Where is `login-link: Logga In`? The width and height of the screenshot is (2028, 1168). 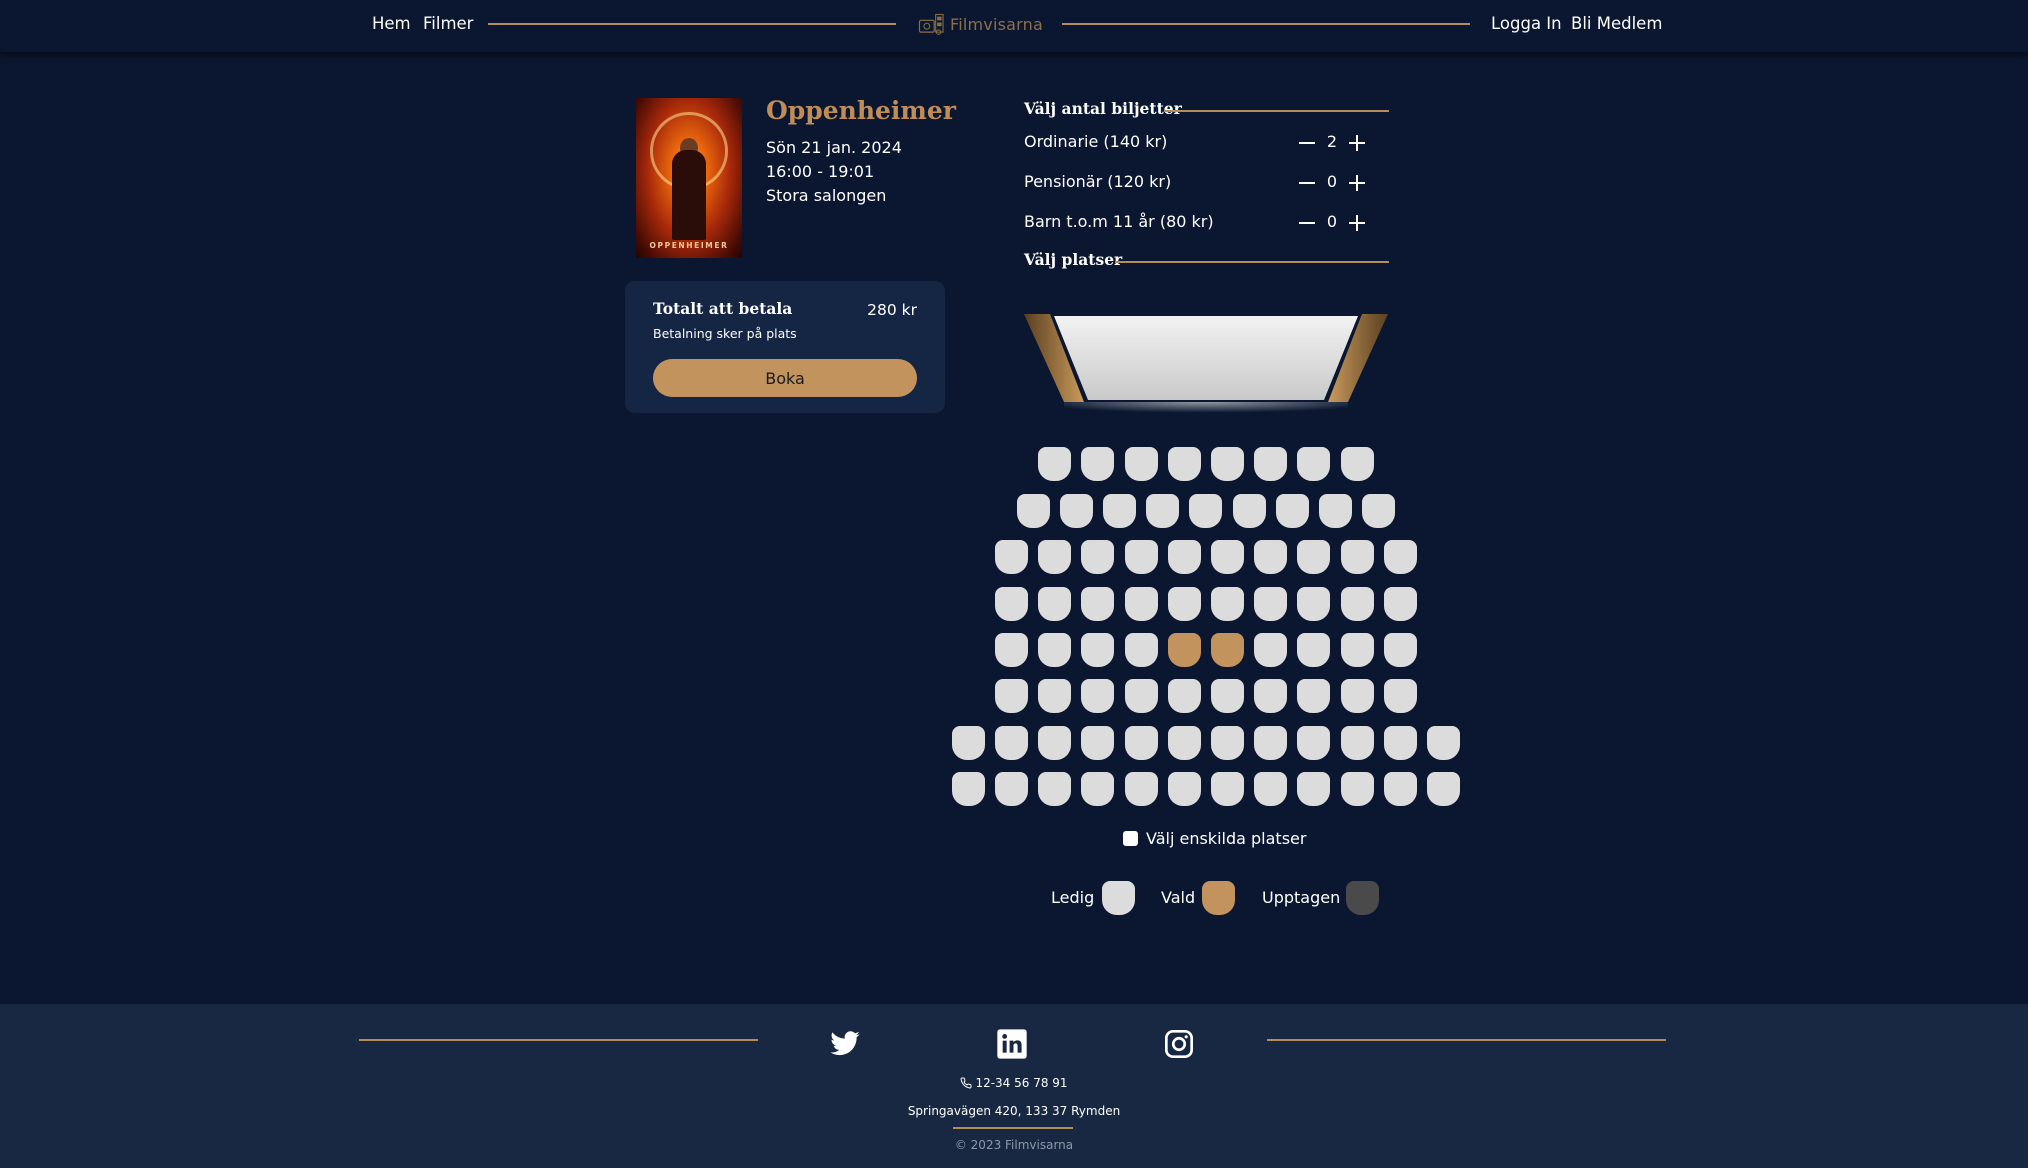
login-link: Logga In is located at coordinates (1526, 23).